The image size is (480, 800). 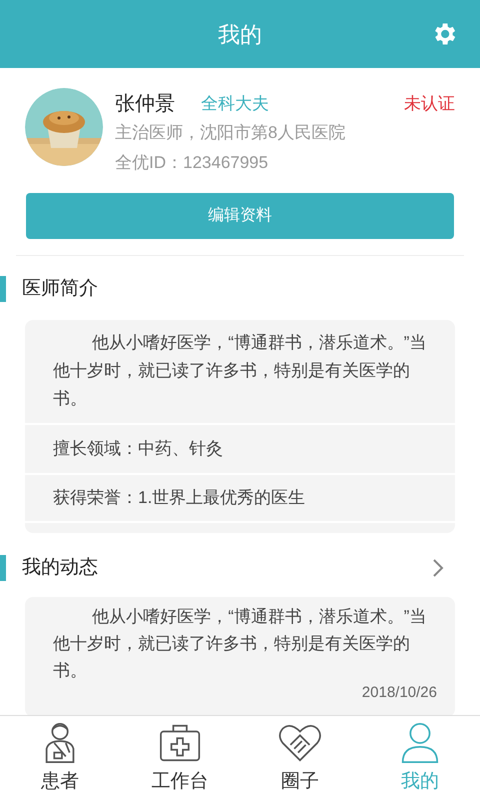 I want to click on section-title: 医师简介, so click(x=60, y=288).